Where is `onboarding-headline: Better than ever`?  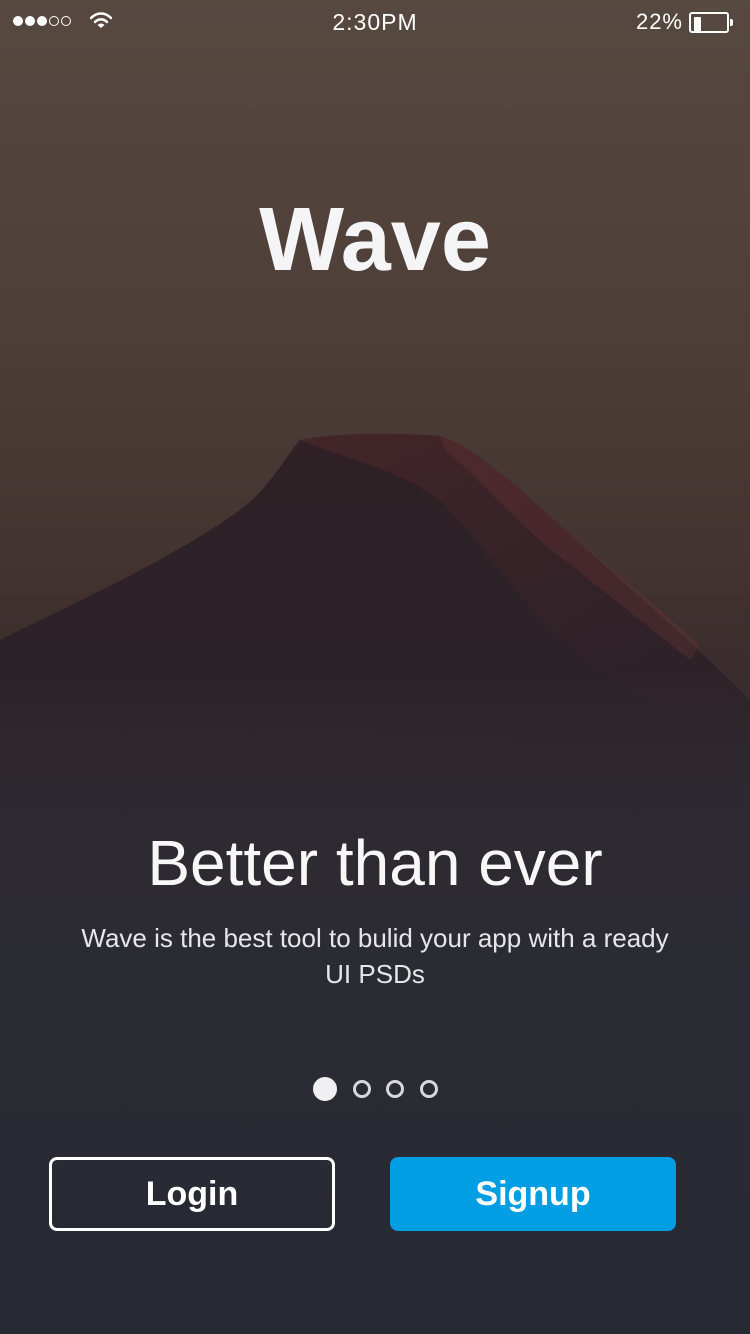
onboarding-headline: Better than ever is located at coordinates (375, 863).